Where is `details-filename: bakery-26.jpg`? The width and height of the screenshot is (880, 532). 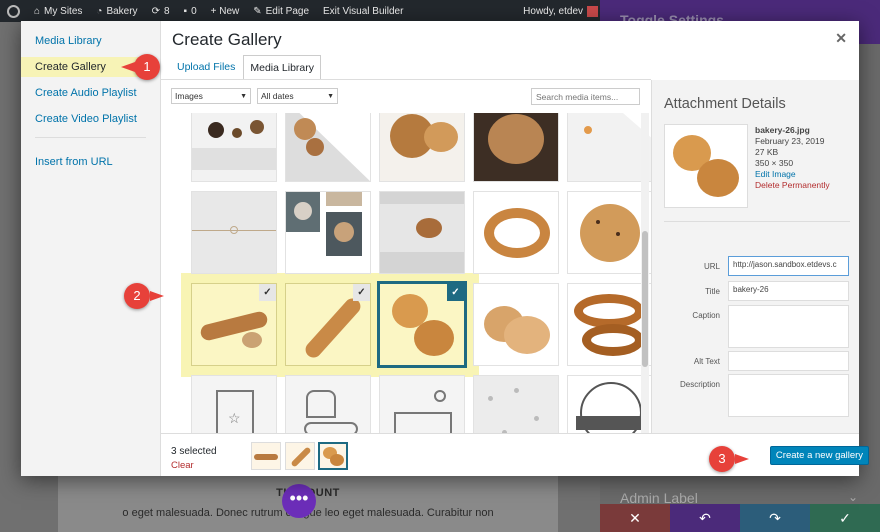 details-filename: bakery-26.jpg is located at coordinates (782, 130).